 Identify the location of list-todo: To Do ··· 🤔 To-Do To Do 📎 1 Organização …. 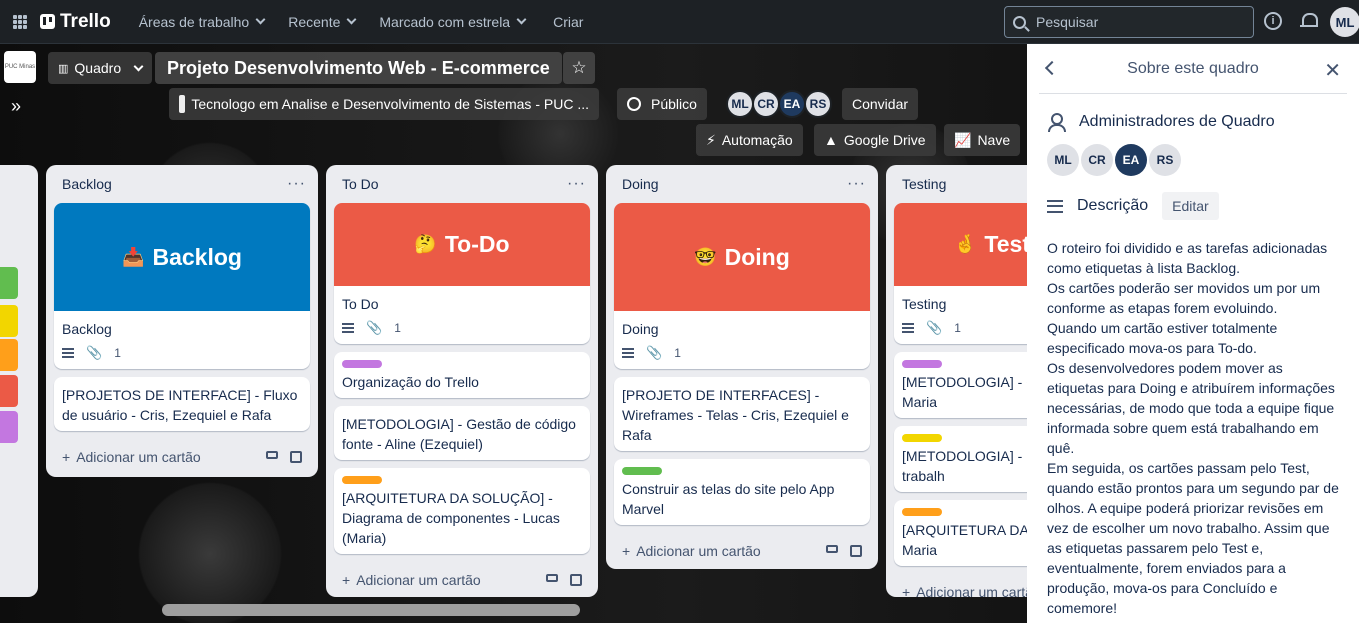
(462, 381).